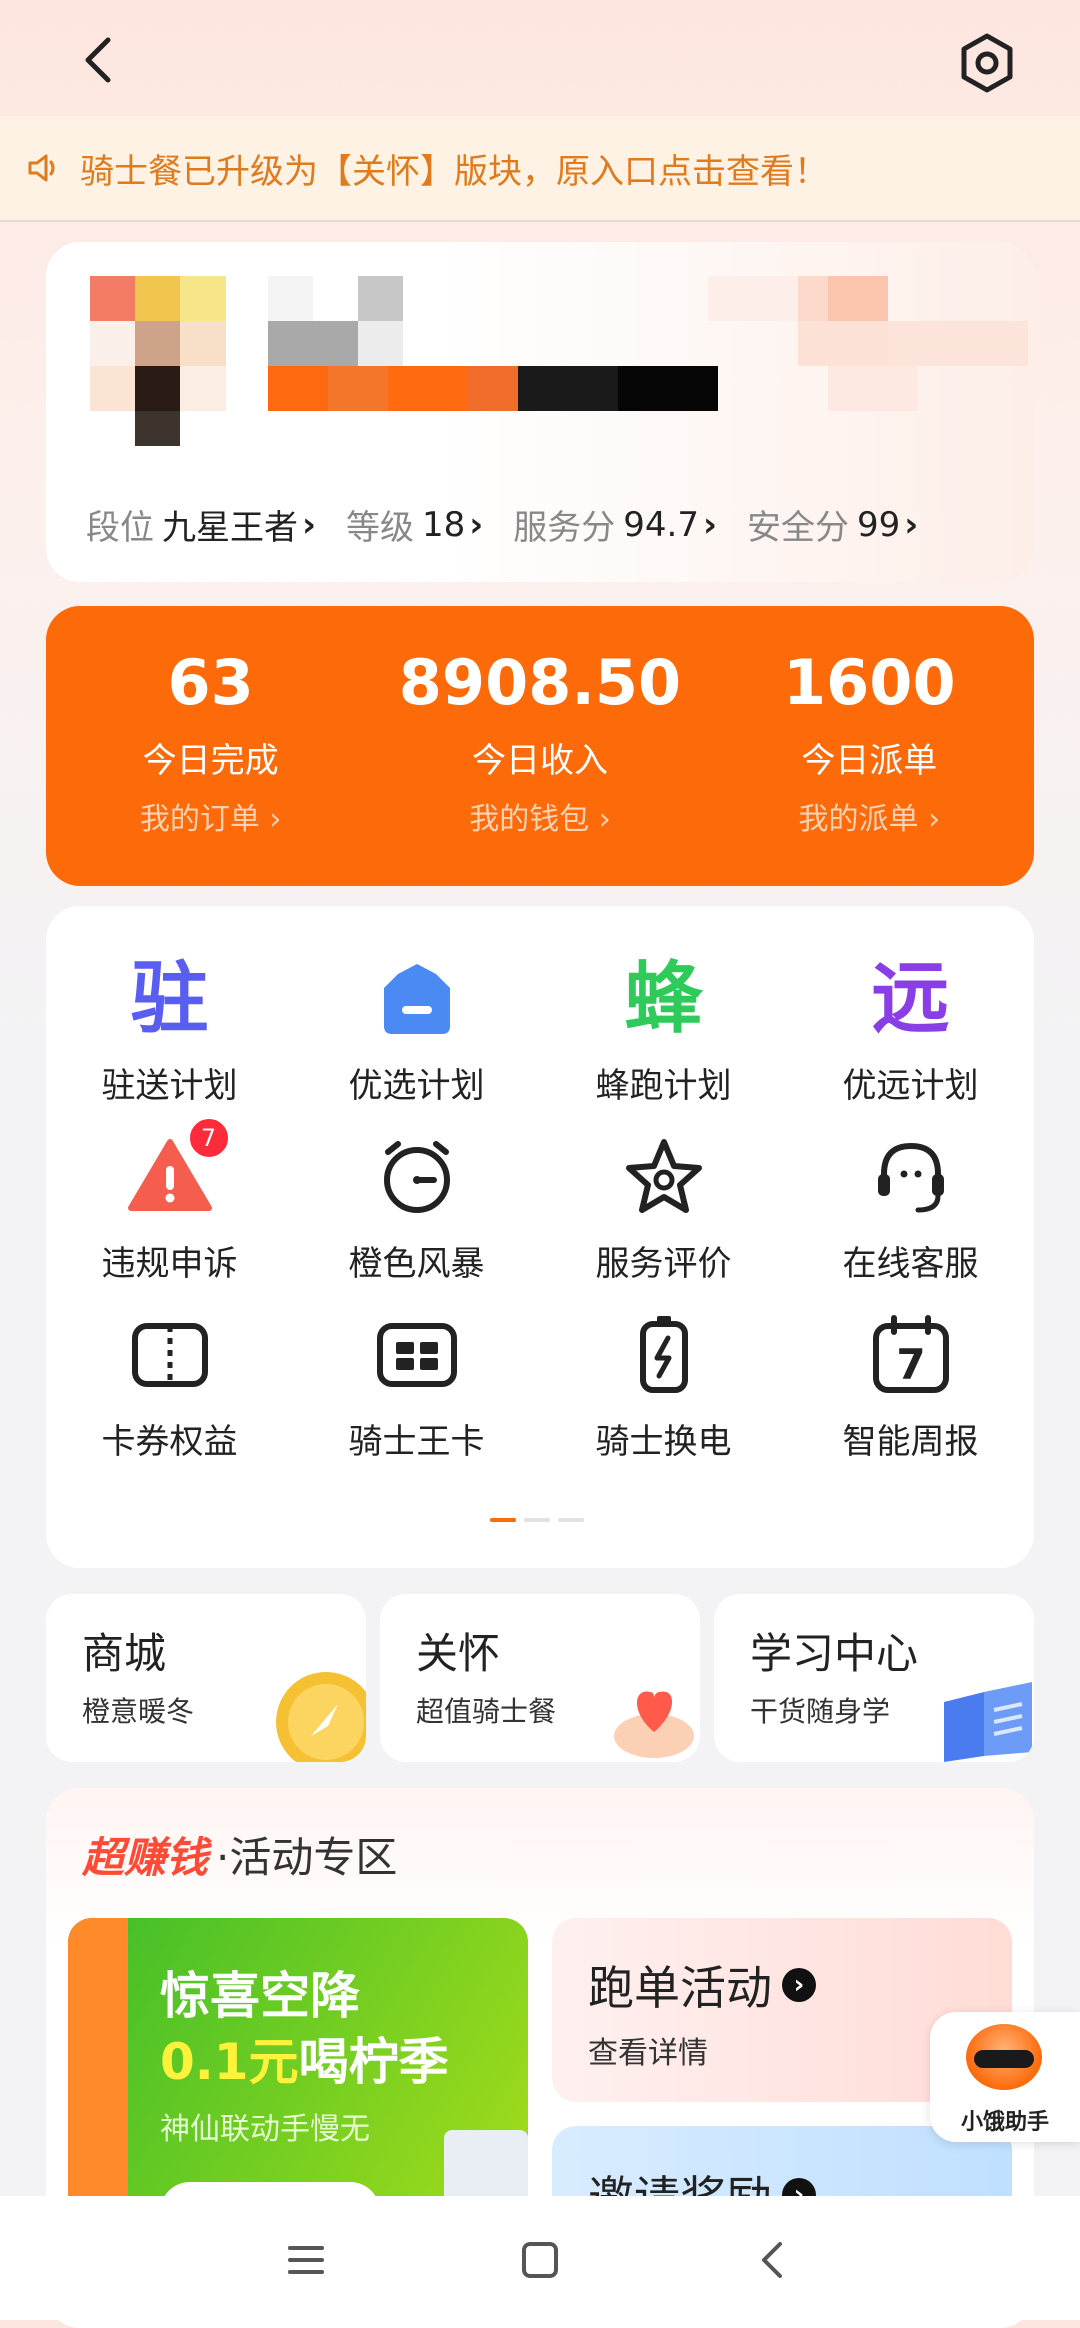 The width and height of the screenshot is (1080, 2328). I want to click on ticket-icon, so click(170, 1355).